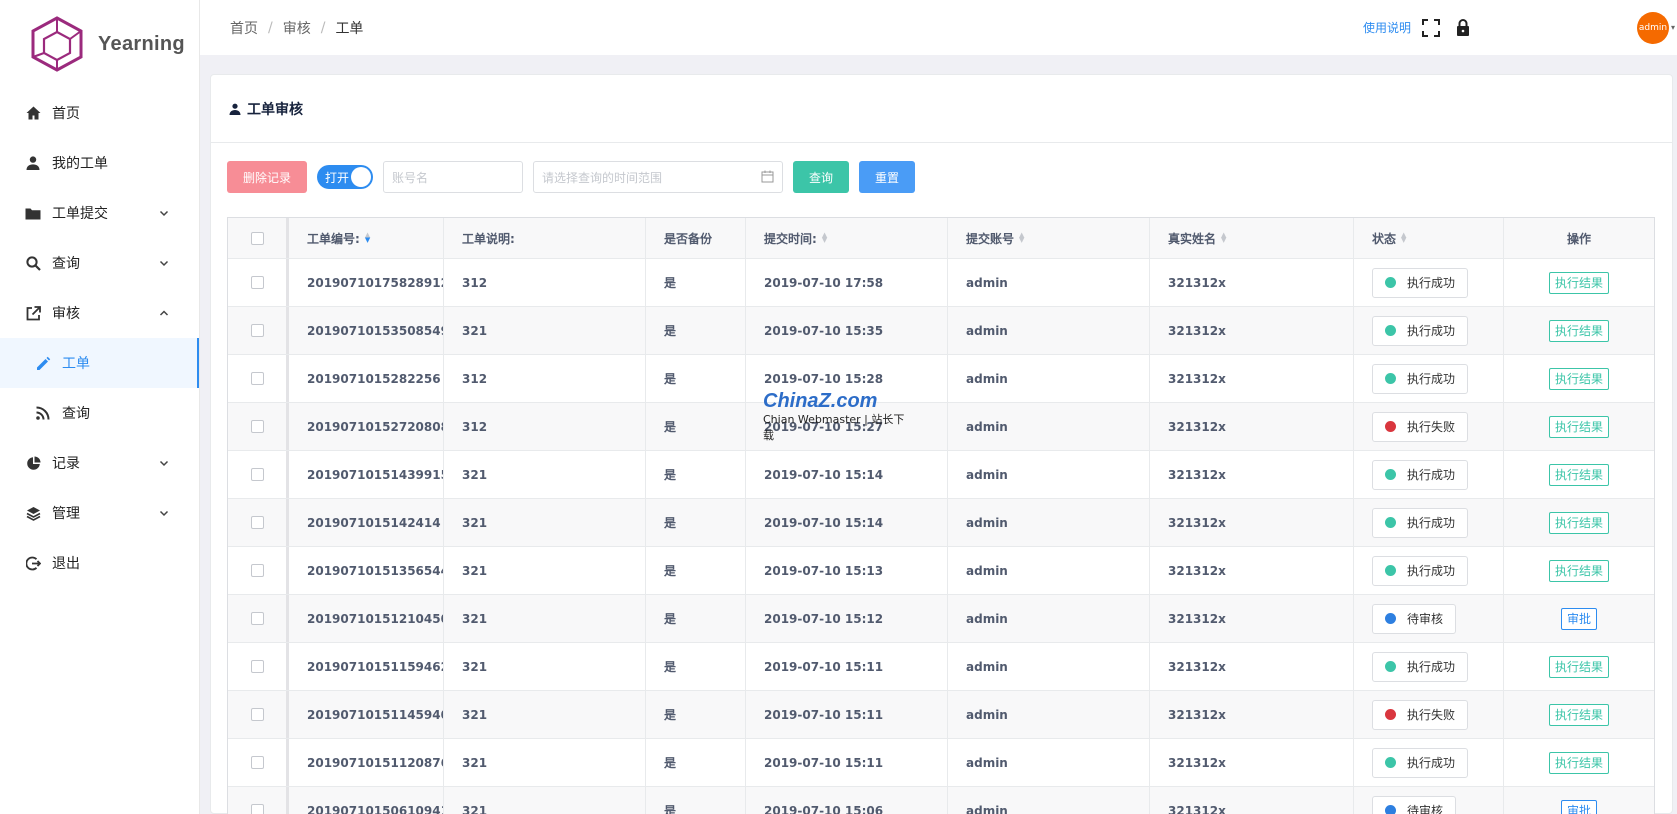  Describe the element at coordinates (1652, 27) in the screenshot. I see `avatar: admin` at that location.